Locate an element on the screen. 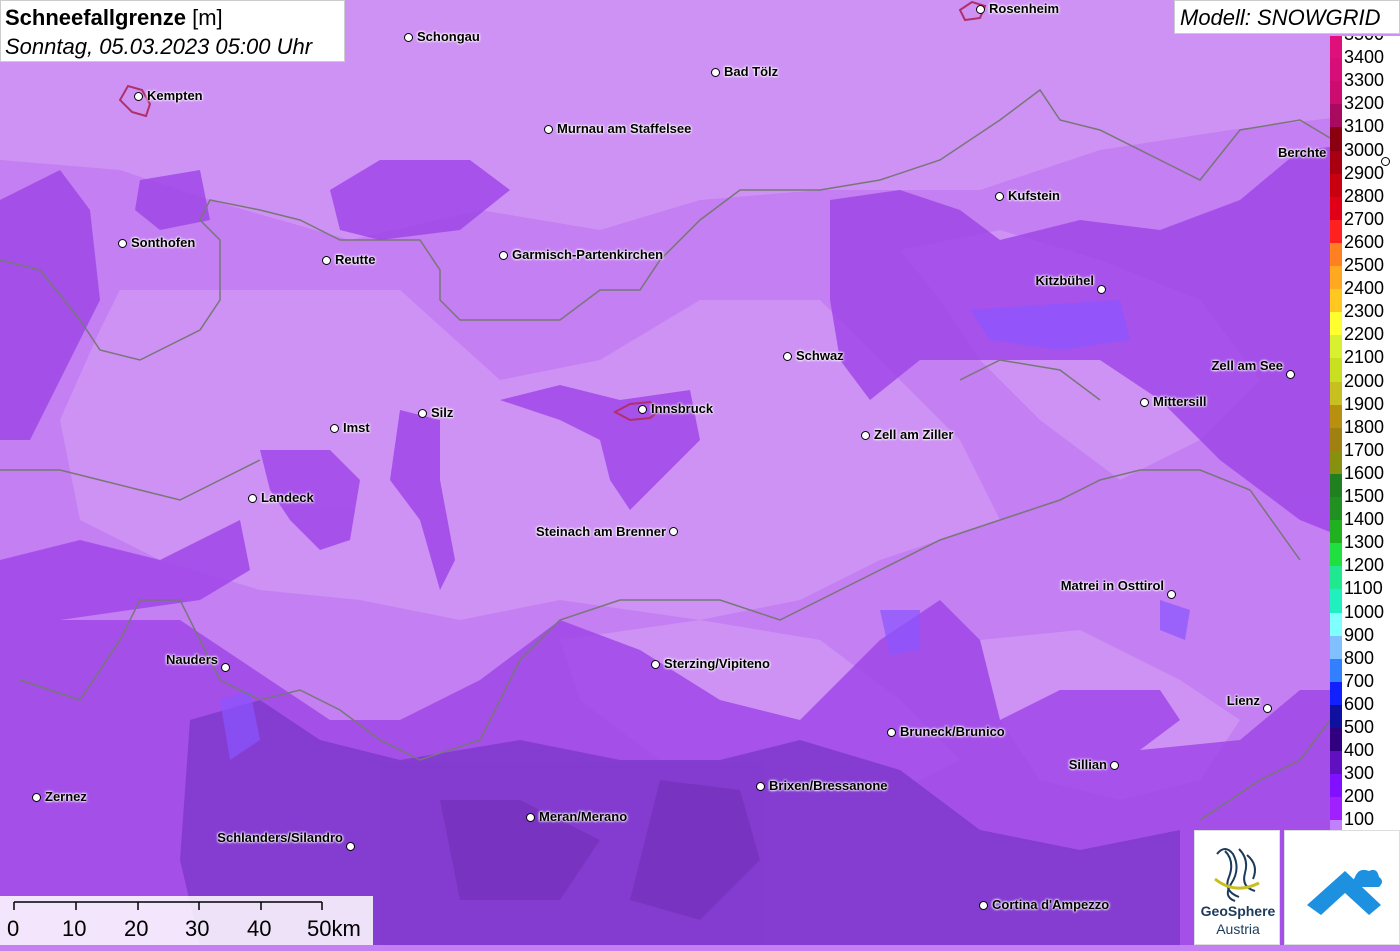 This screenshot has height=951, width=1400. city-label: Kempten is located at coordinates (175, 95).